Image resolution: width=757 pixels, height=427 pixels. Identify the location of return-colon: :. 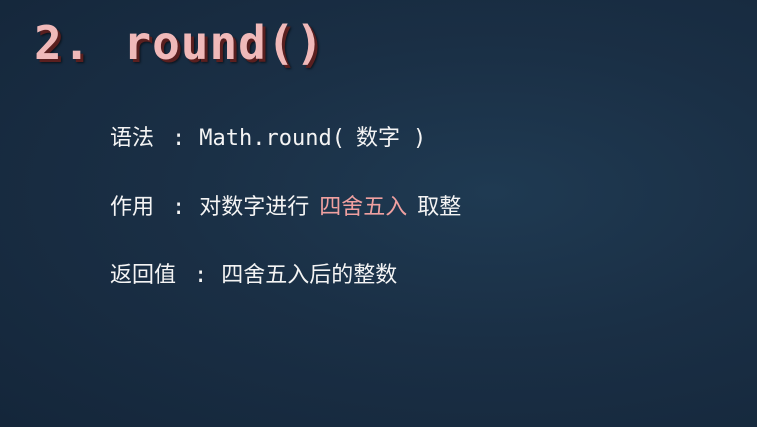
(201, 275).